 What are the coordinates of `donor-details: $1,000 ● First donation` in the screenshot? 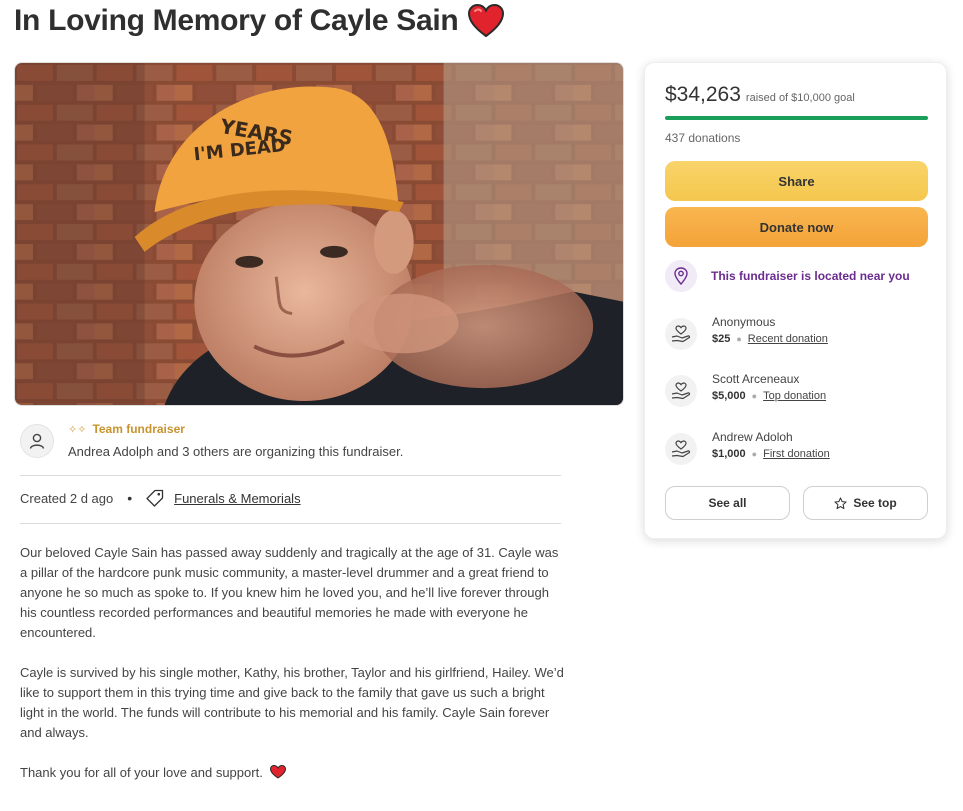 It's located at (771, 454).